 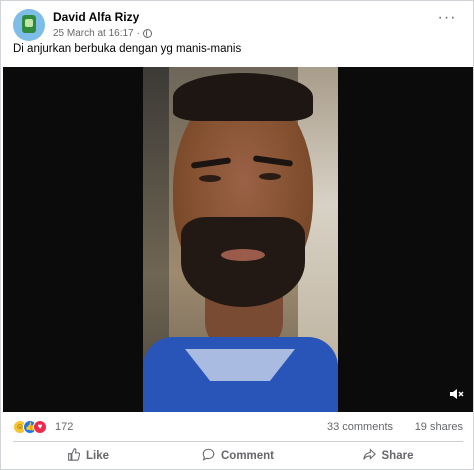 What do you see at coordinates (40, 427) in the screenshot?
I see `love-reaction-icon: ♥` at bounding box center [40, 427].